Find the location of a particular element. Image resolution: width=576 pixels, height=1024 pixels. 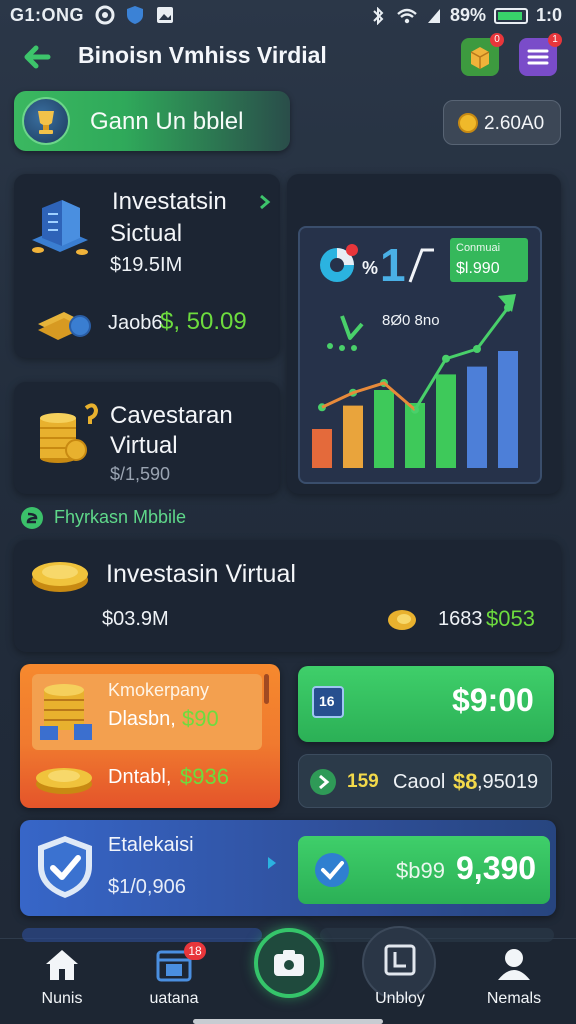

brokerage-row1-prefix: Dlasbn, is located at coordinates (142, 719).